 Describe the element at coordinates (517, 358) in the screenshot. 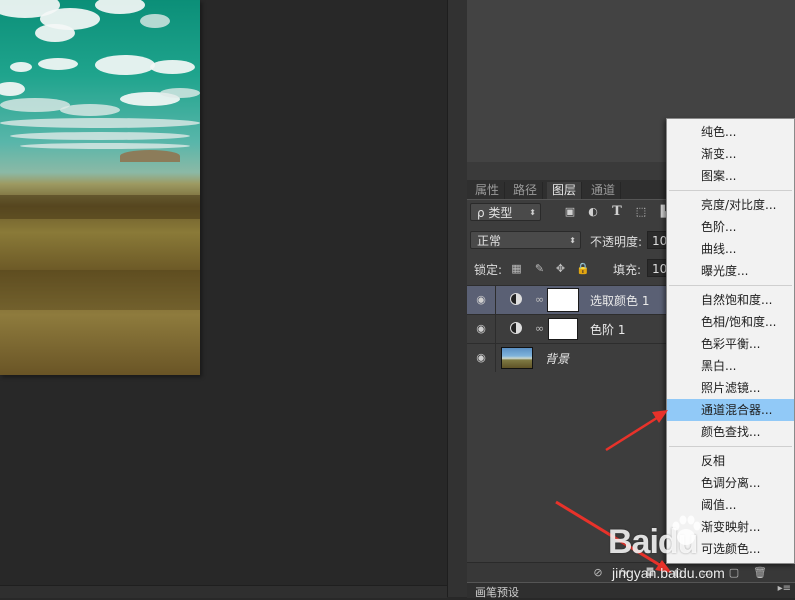

I see `layer-thumbnail` at that location.